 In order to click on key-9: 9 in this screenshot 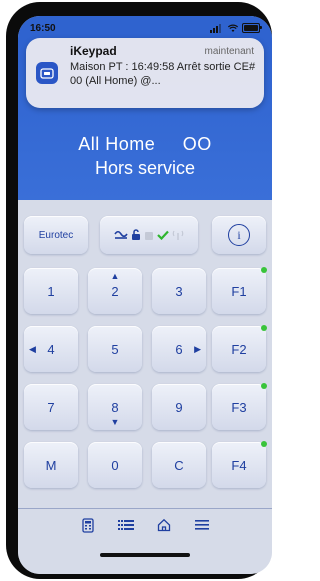, I will do `click(179, 407)`.